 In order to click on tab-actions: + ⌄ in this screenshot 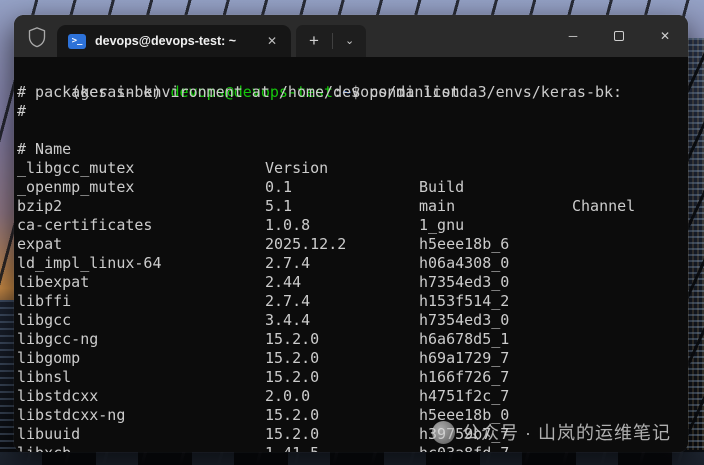, I will do `click(331, 41)`.